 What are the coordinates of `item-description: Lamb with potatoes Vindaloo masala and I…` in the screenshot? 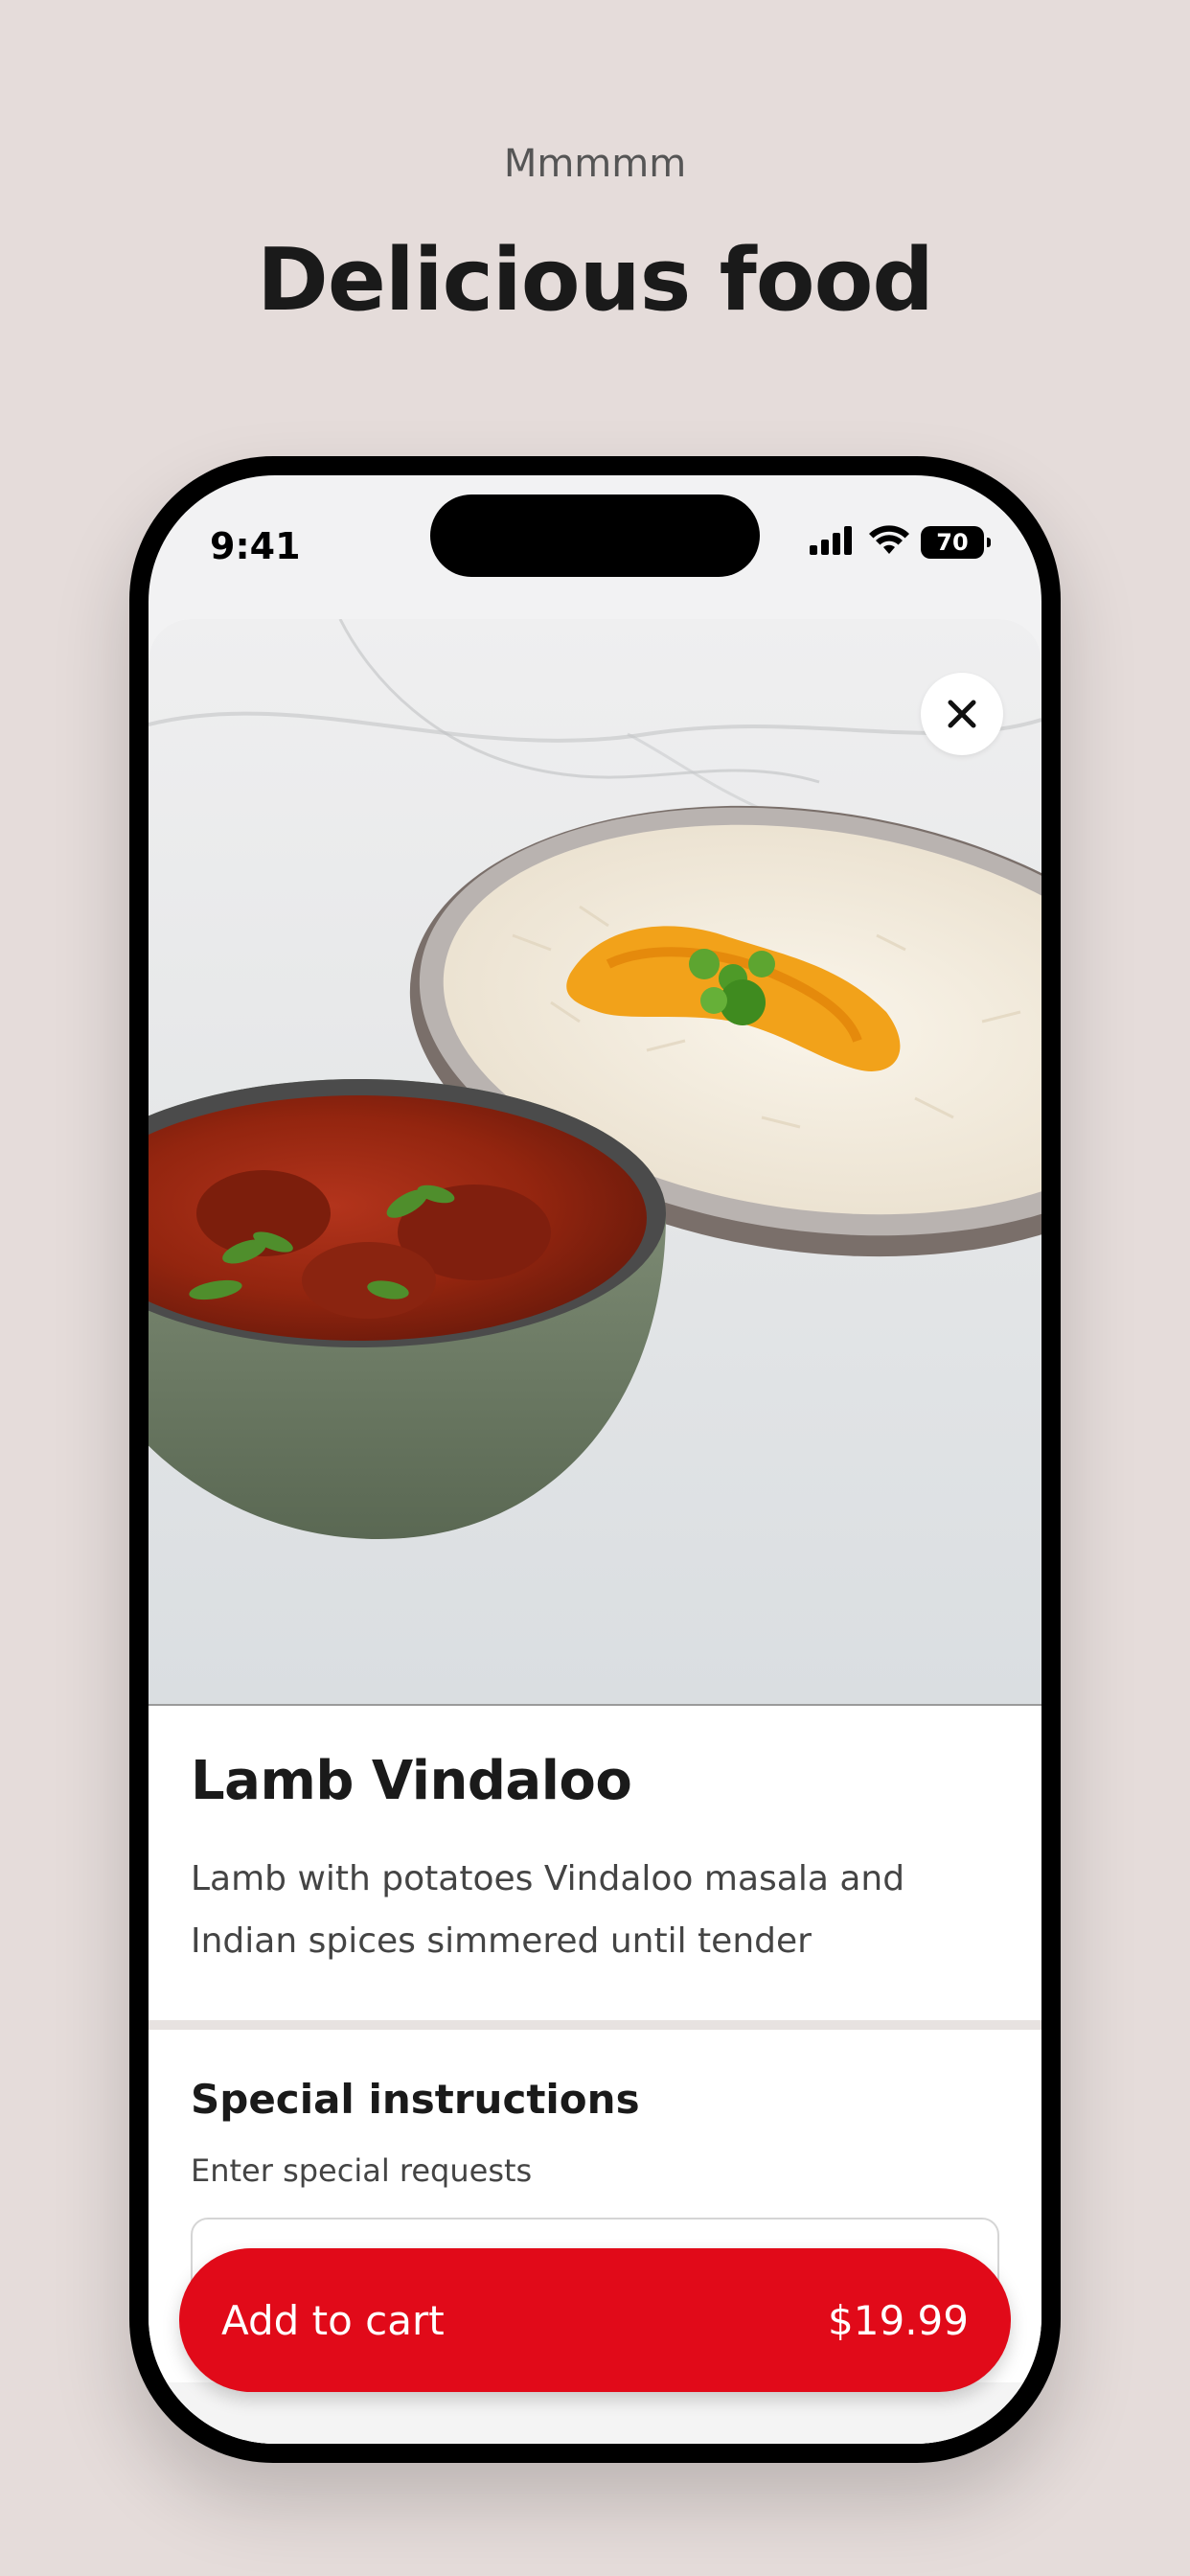 It's located at (548, 1910).